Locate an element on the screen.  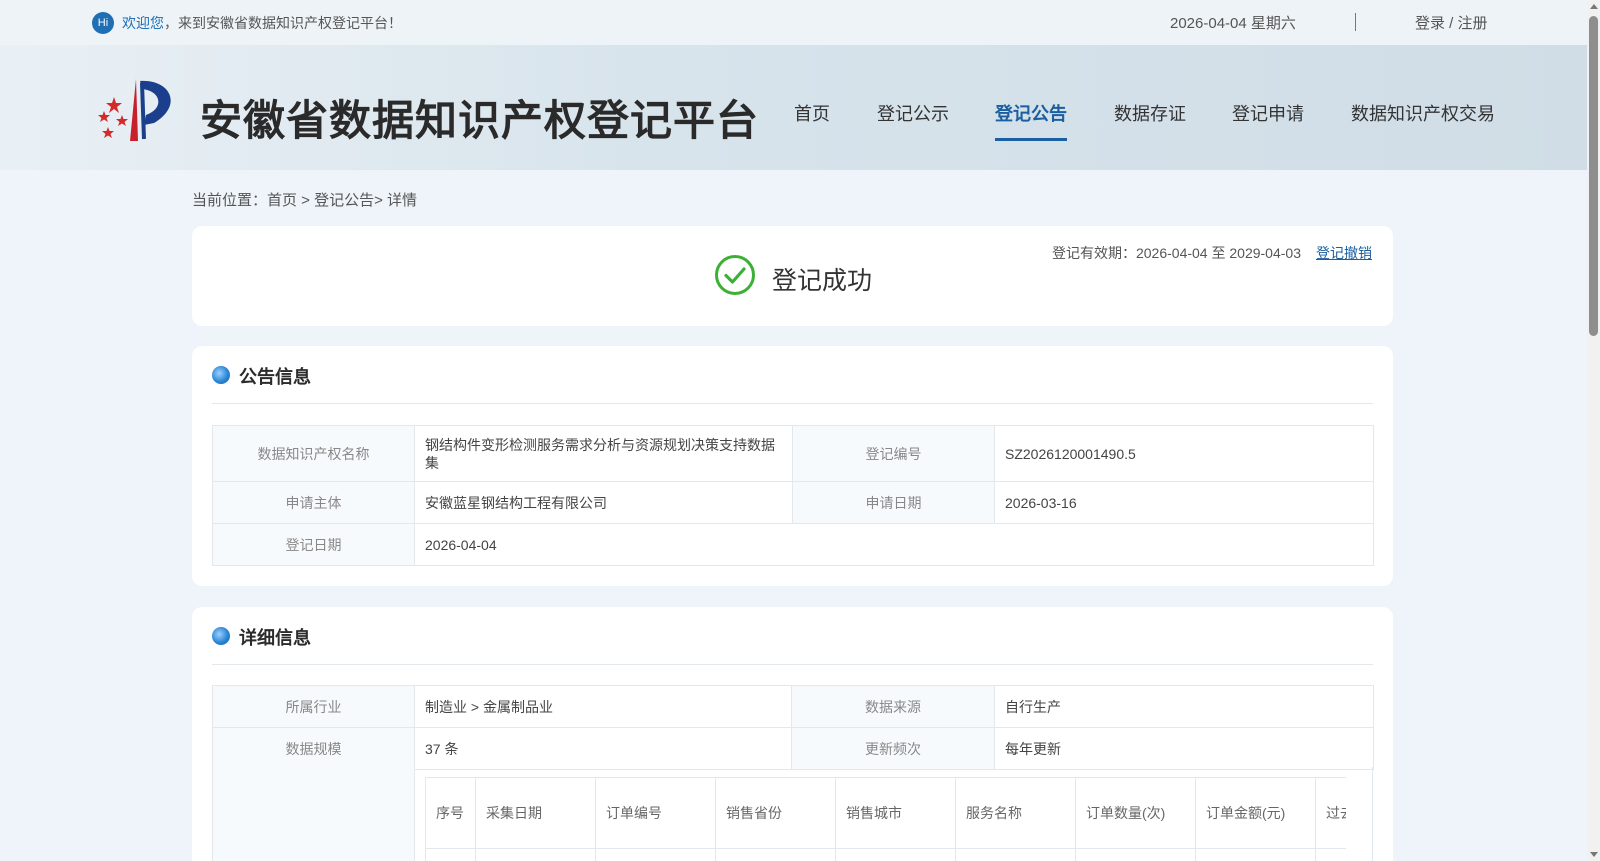
scale-value: 37 条 is located at coordinates (603, 748).